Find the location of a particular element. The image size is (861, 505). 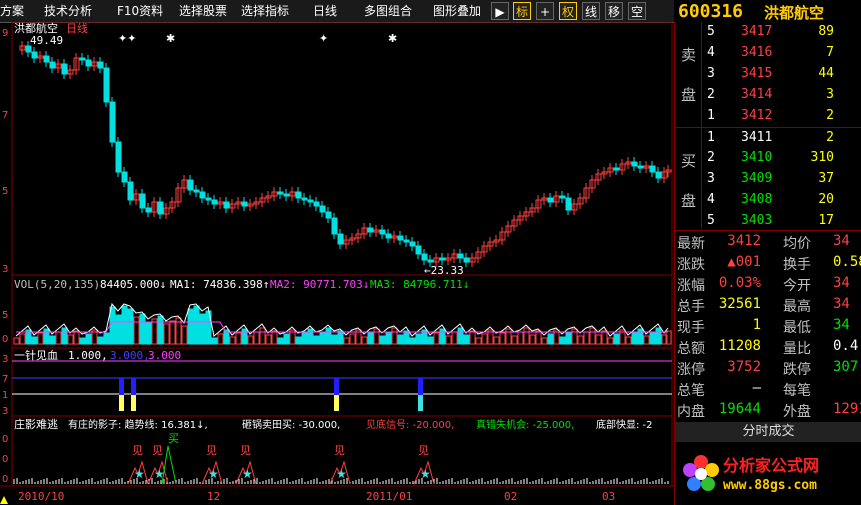

rights-icon: 权 is located at coordinates (568, 11).